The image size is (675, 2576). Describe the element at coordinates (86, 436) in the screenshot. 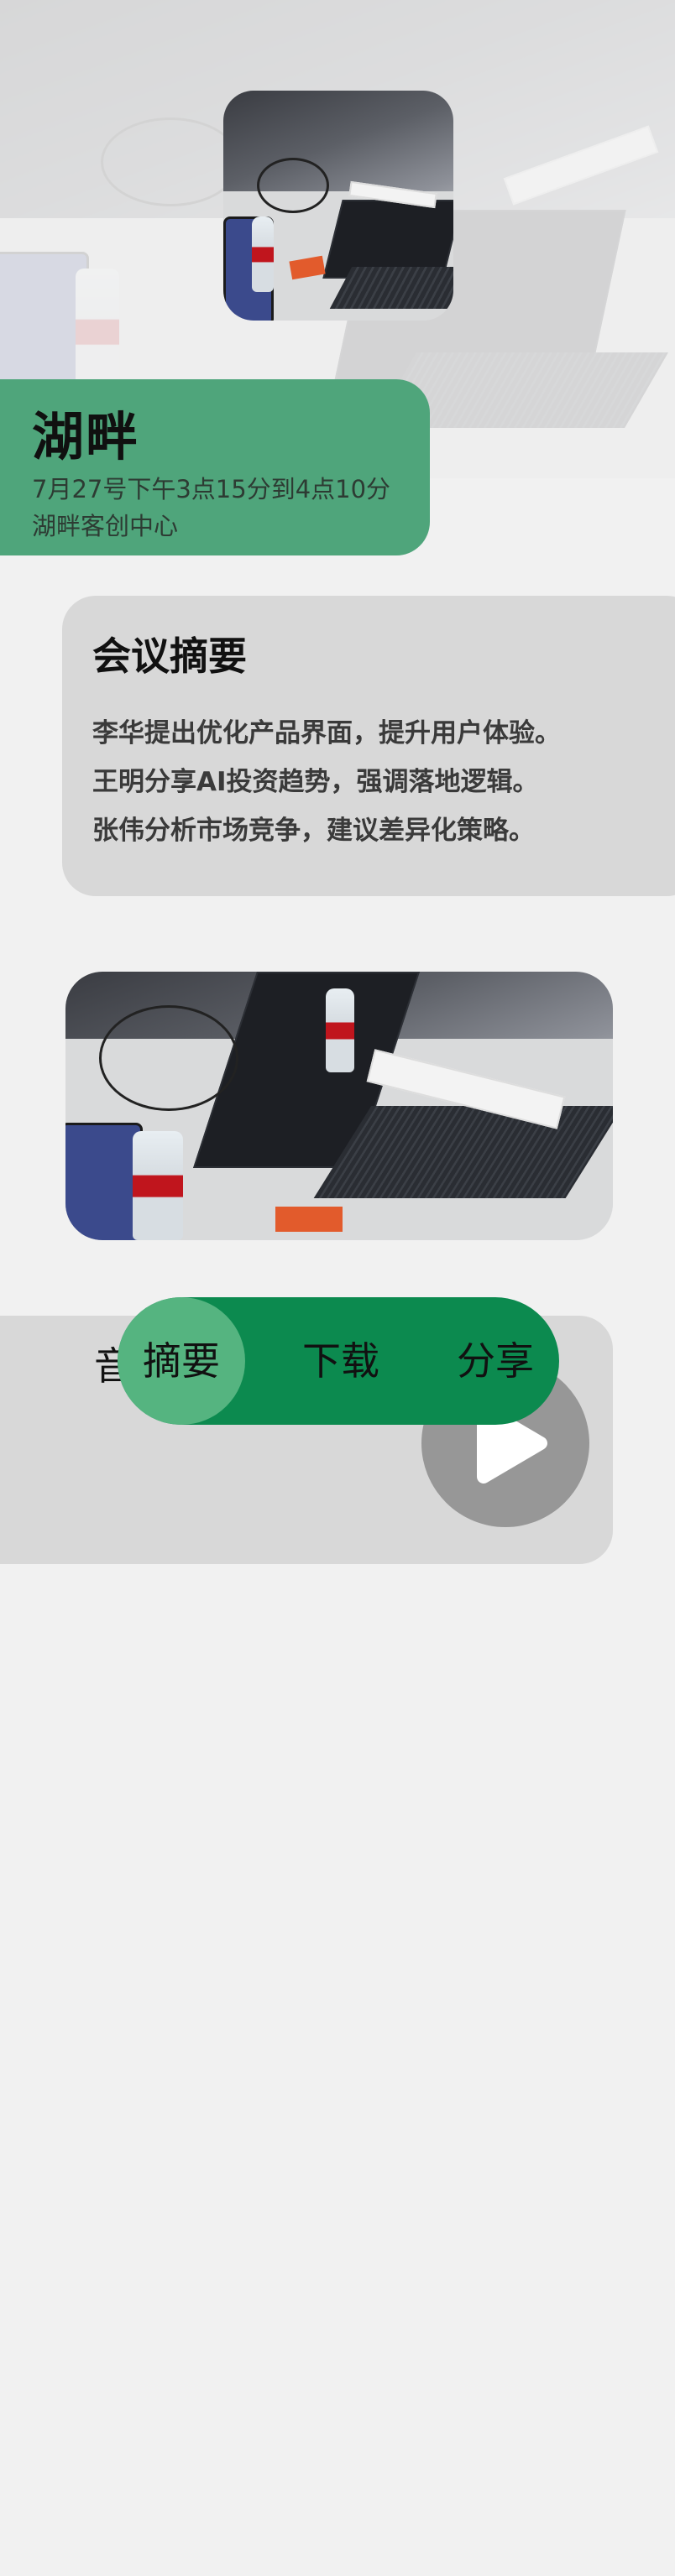

I see `meeting-title: 湖畔` at that location.